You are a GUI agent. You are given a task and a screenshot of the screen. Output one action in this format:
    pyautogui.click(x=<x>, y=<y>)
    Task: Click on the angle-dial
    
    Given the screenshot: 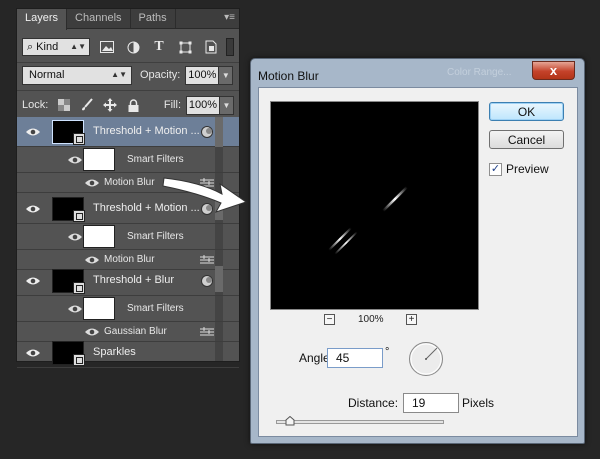 What is the action you would take?
    pyautogui.click(x=426, y=359)
    